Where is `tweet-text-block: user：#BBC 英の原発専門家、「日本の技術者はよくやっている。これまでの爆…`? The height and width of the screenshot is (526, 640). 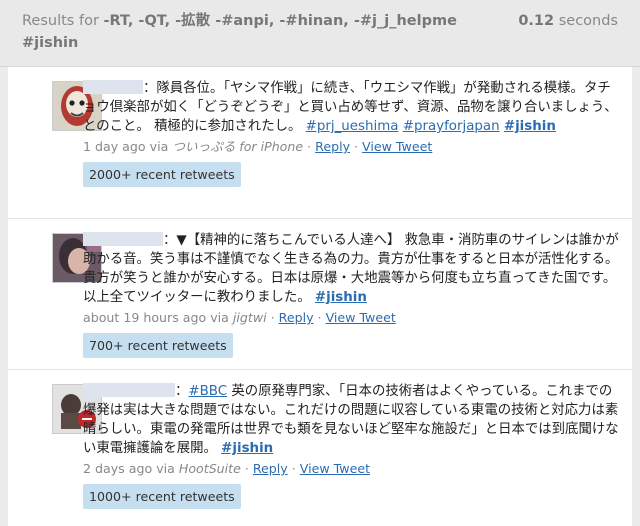 tweet-text-block: user：#BBC 英の原発専門家、「日本の技術者はよくやっている。これまでの爆… is located at coordinates (351, 419).